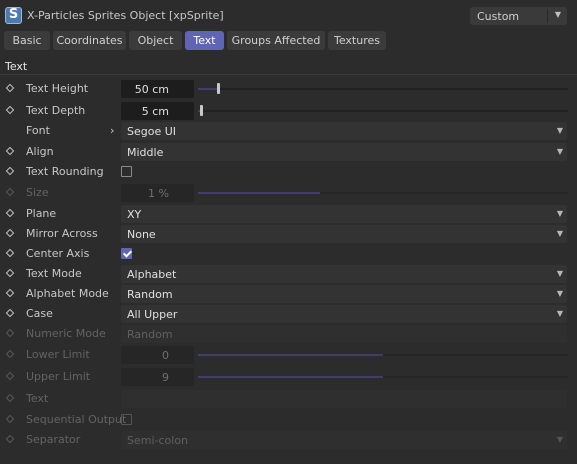 The width and height of the screenshot is (577, 464). I want to click on preset-label: Custom, so click(498, 16).